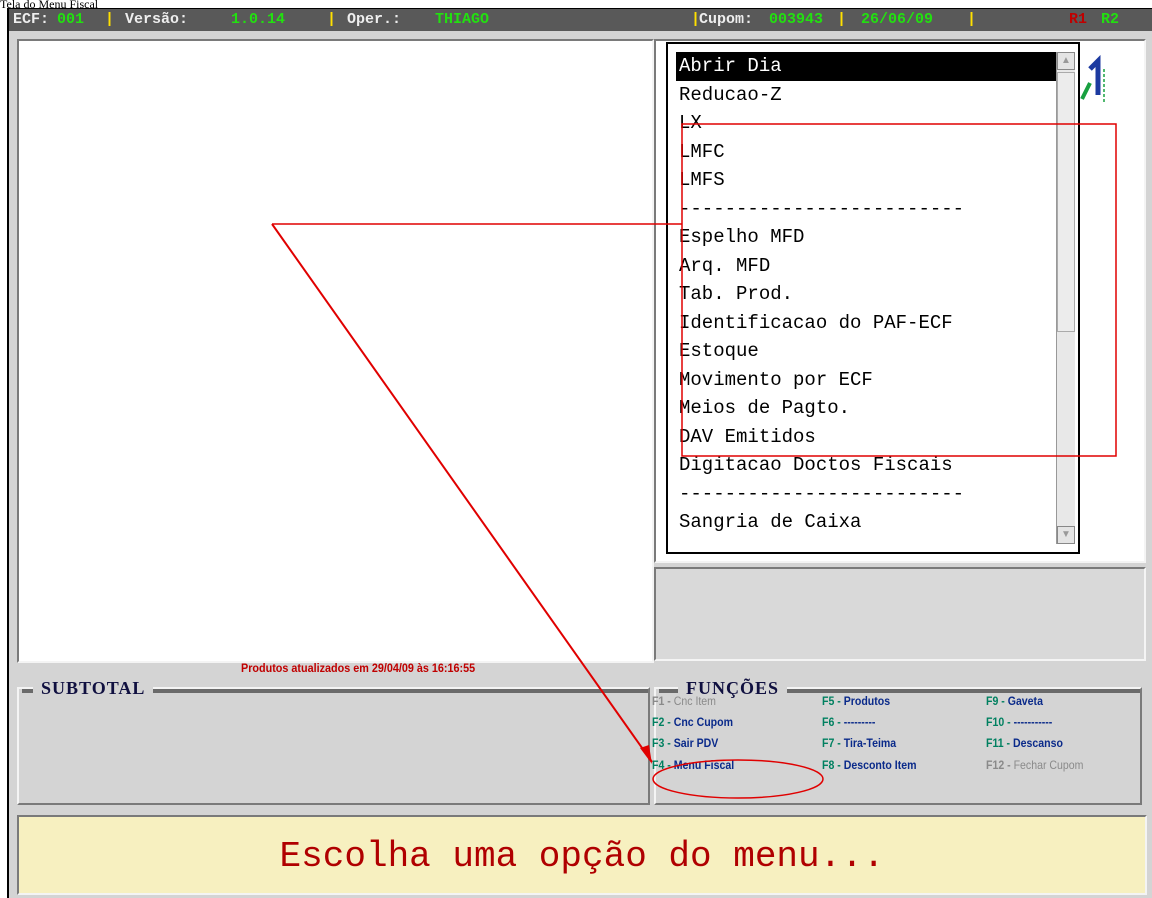 This screenshot has height=898, width=1152. I want to click on function-key-code: F4, so click(658, 765).